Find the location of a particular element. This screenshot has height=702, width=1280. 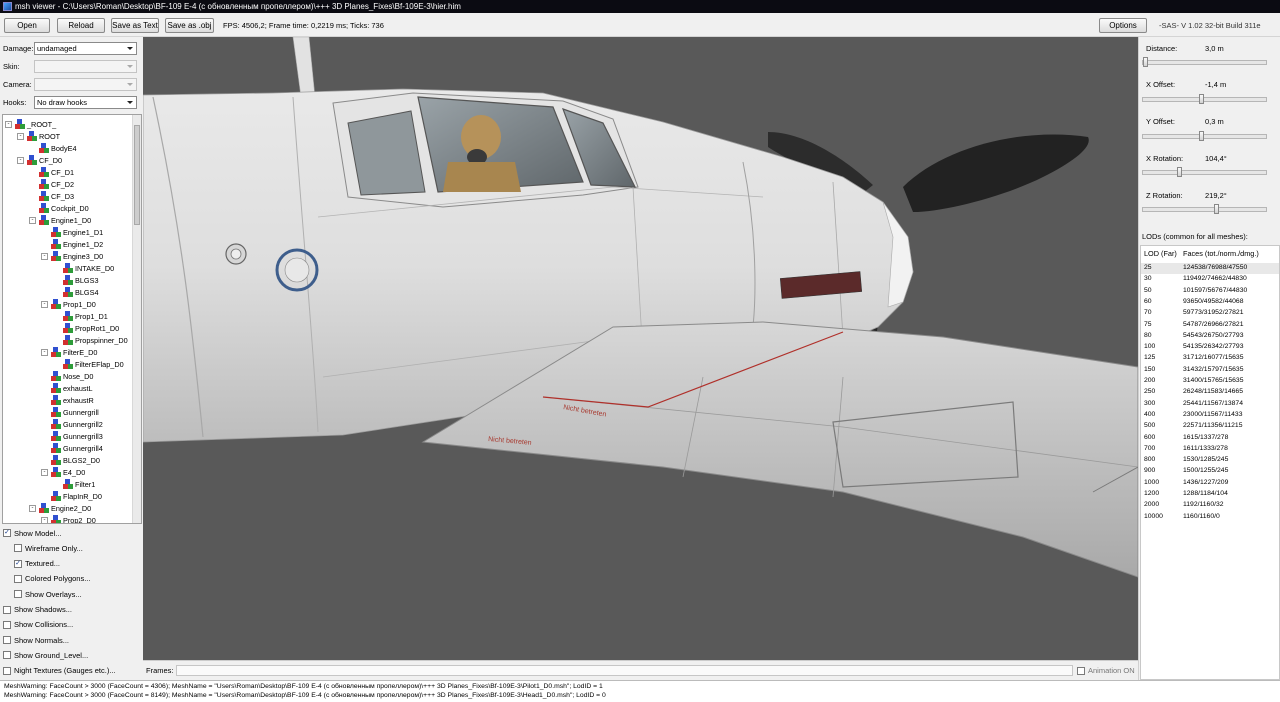

y-offset-slider-thumb is located at coordinates (1201, 136).